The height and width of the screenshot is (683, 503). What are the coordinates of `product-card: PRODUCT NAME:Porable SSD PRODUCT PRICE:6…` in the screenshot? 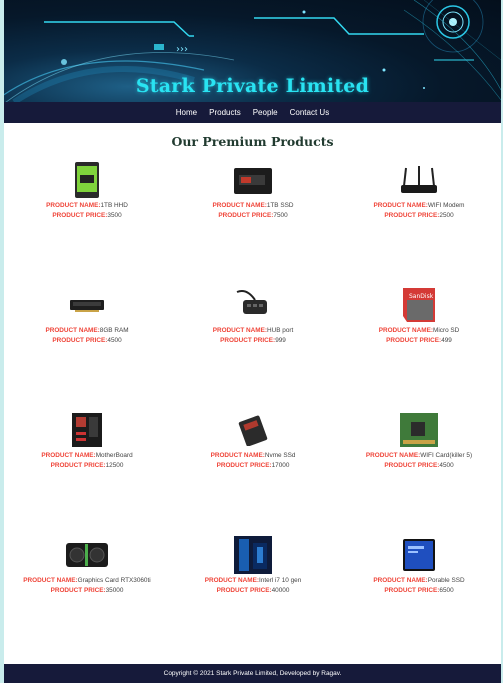 It's located at (418, 565).